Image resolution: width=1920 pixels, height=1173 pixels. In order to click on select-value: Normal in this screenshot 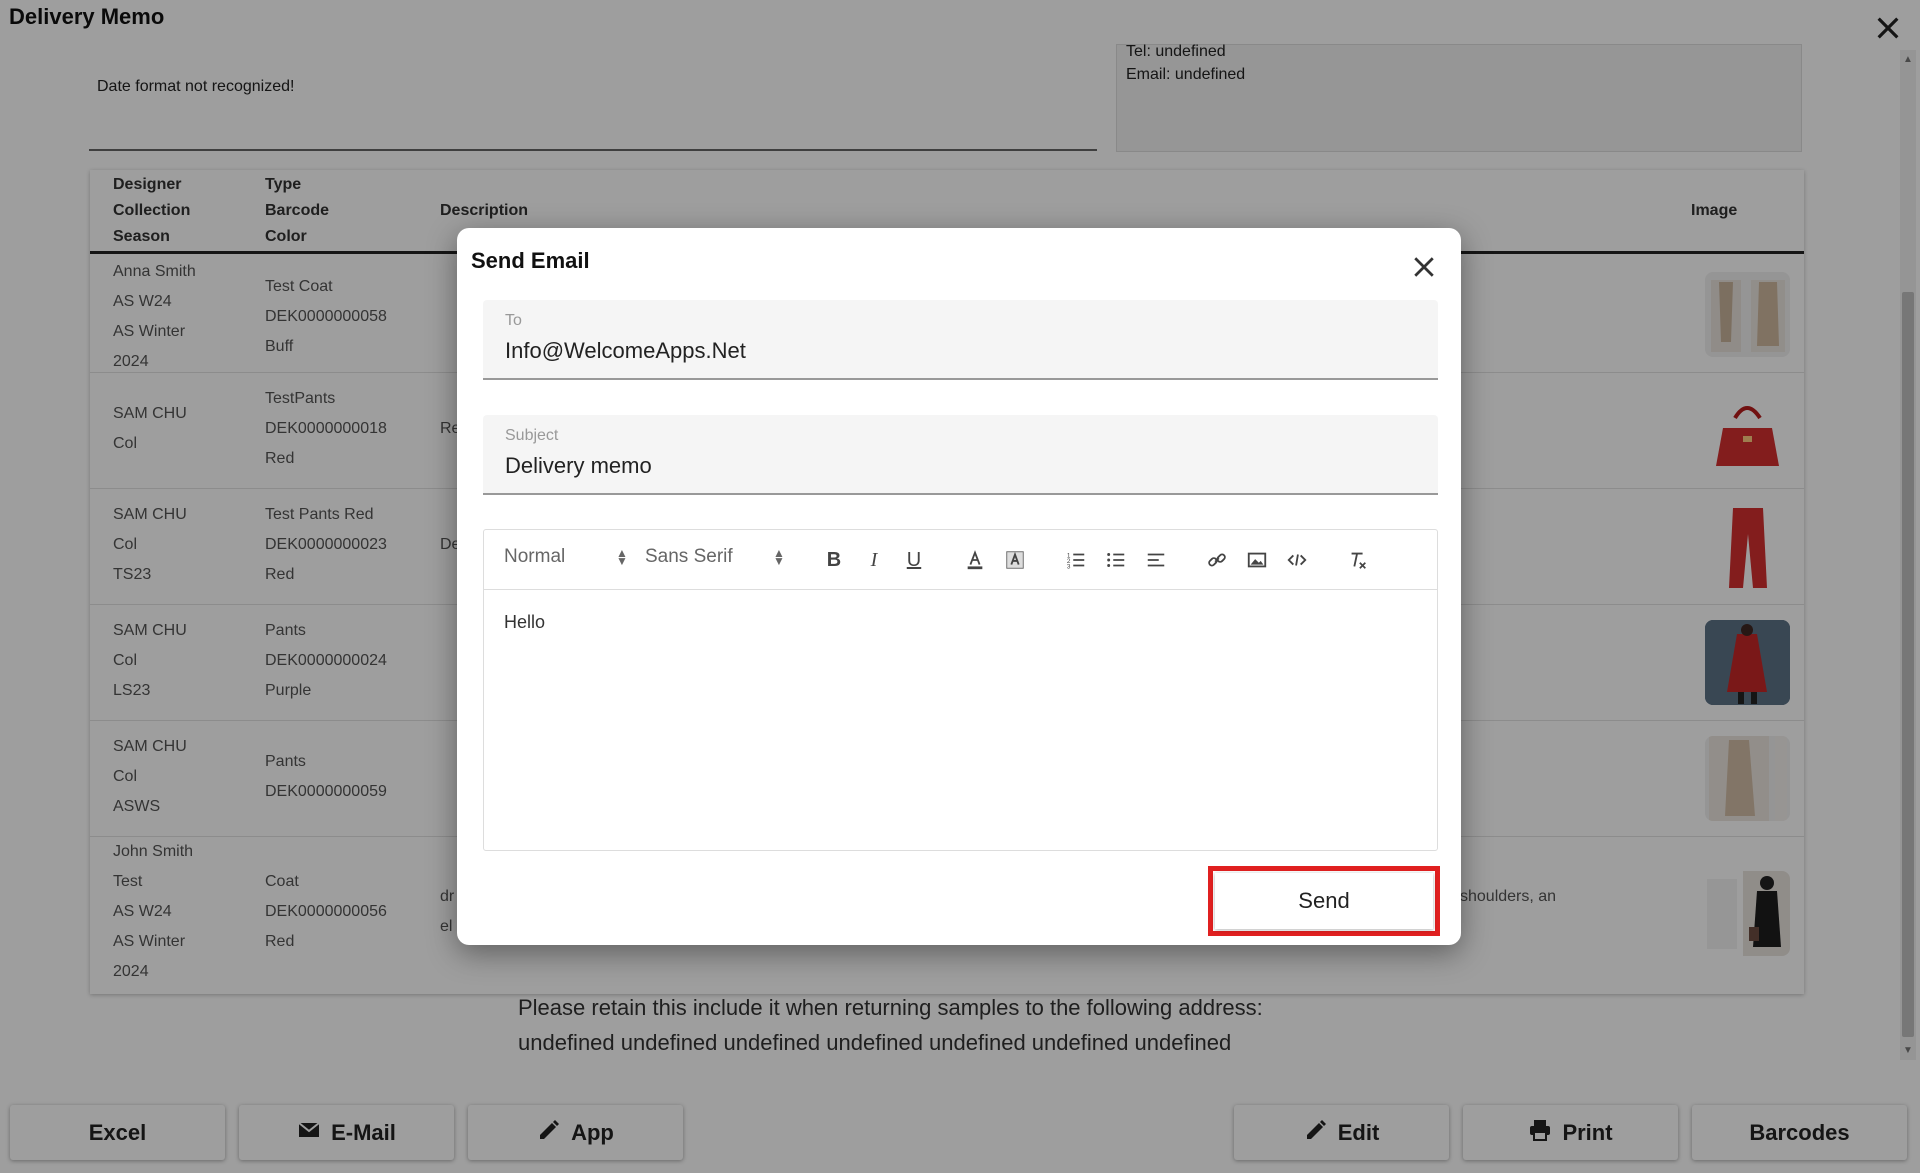, I will do `click(535, 556)`.